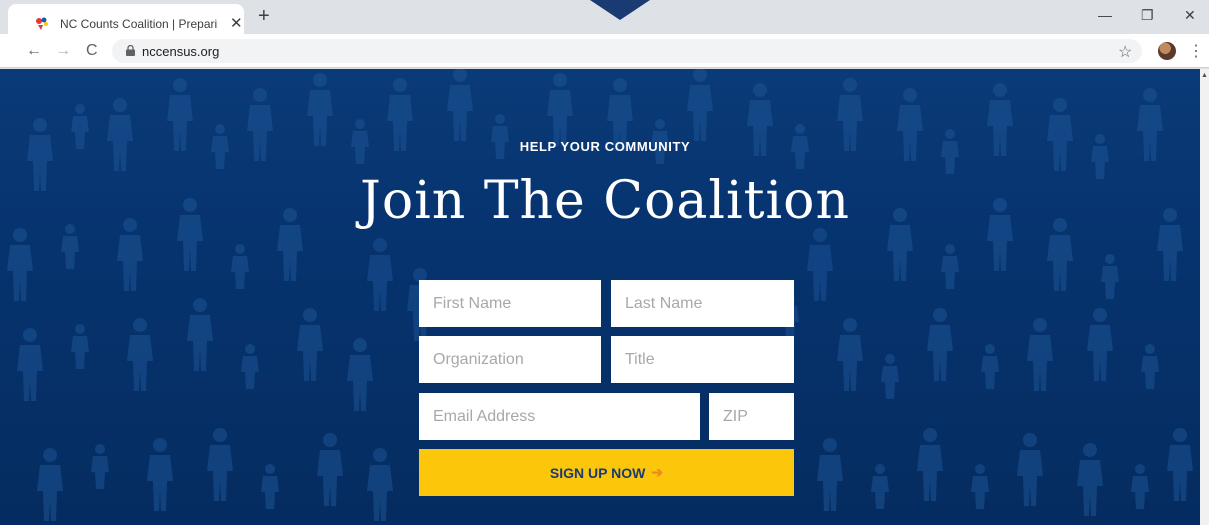 Image resolution: width=1209 pixels, height=525 pixels. Describe the element at coordinates (657, 472) in the screenshot. I see `arrow-right-icon: ➔` at that location.